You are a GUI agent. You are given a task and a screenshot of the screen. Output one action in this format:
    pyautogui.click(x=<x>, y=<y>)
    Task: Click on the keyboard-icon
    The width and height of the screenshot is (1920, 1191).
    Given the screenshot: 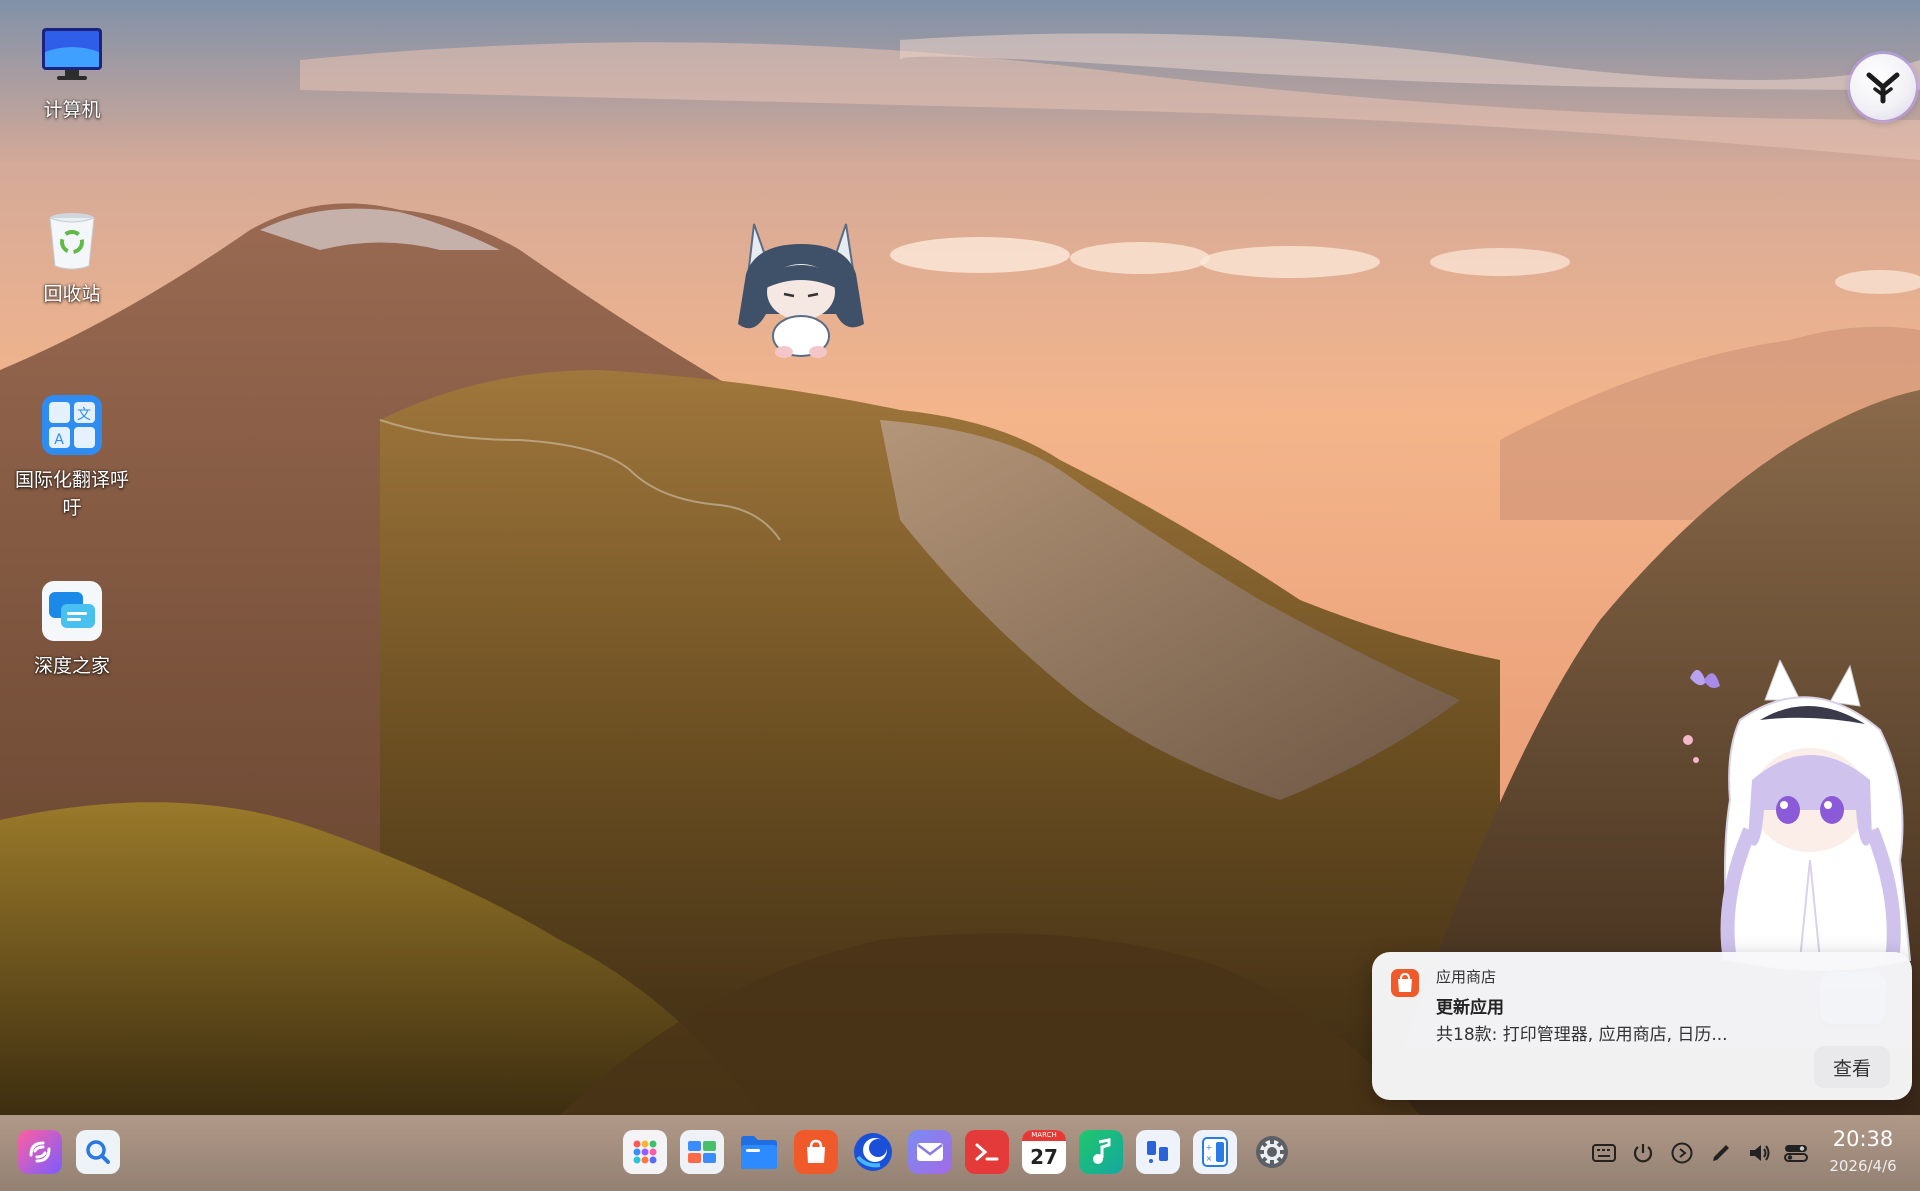 What is the action you would take?
    pyautogui.click(x=1604, y=1153)
    